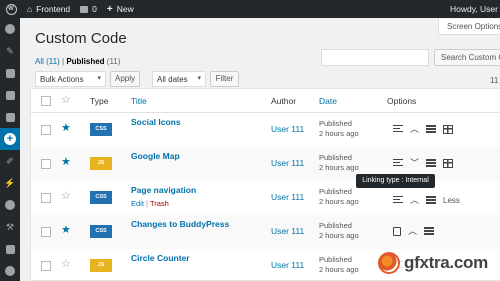  What do you see at coordinates (99, 101) in the screenshot?
I see `column-type: Type` at bounding box center [99, 101].